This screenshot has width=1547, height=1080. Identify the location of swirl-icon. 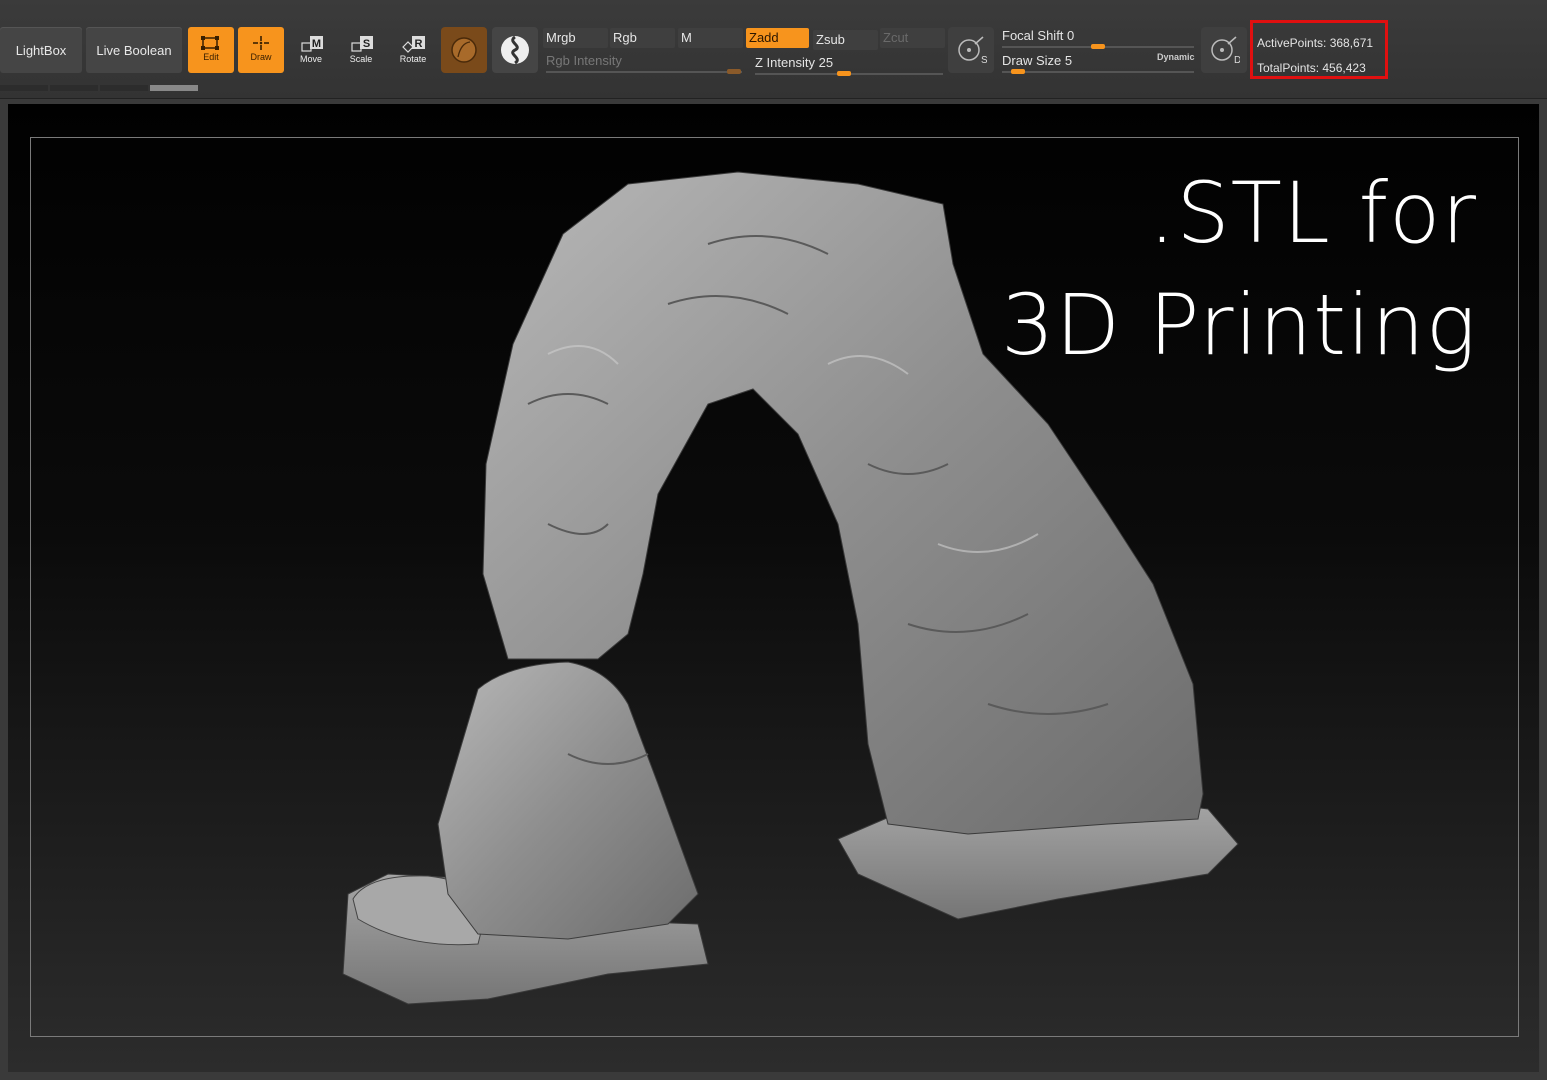
(515, 50).